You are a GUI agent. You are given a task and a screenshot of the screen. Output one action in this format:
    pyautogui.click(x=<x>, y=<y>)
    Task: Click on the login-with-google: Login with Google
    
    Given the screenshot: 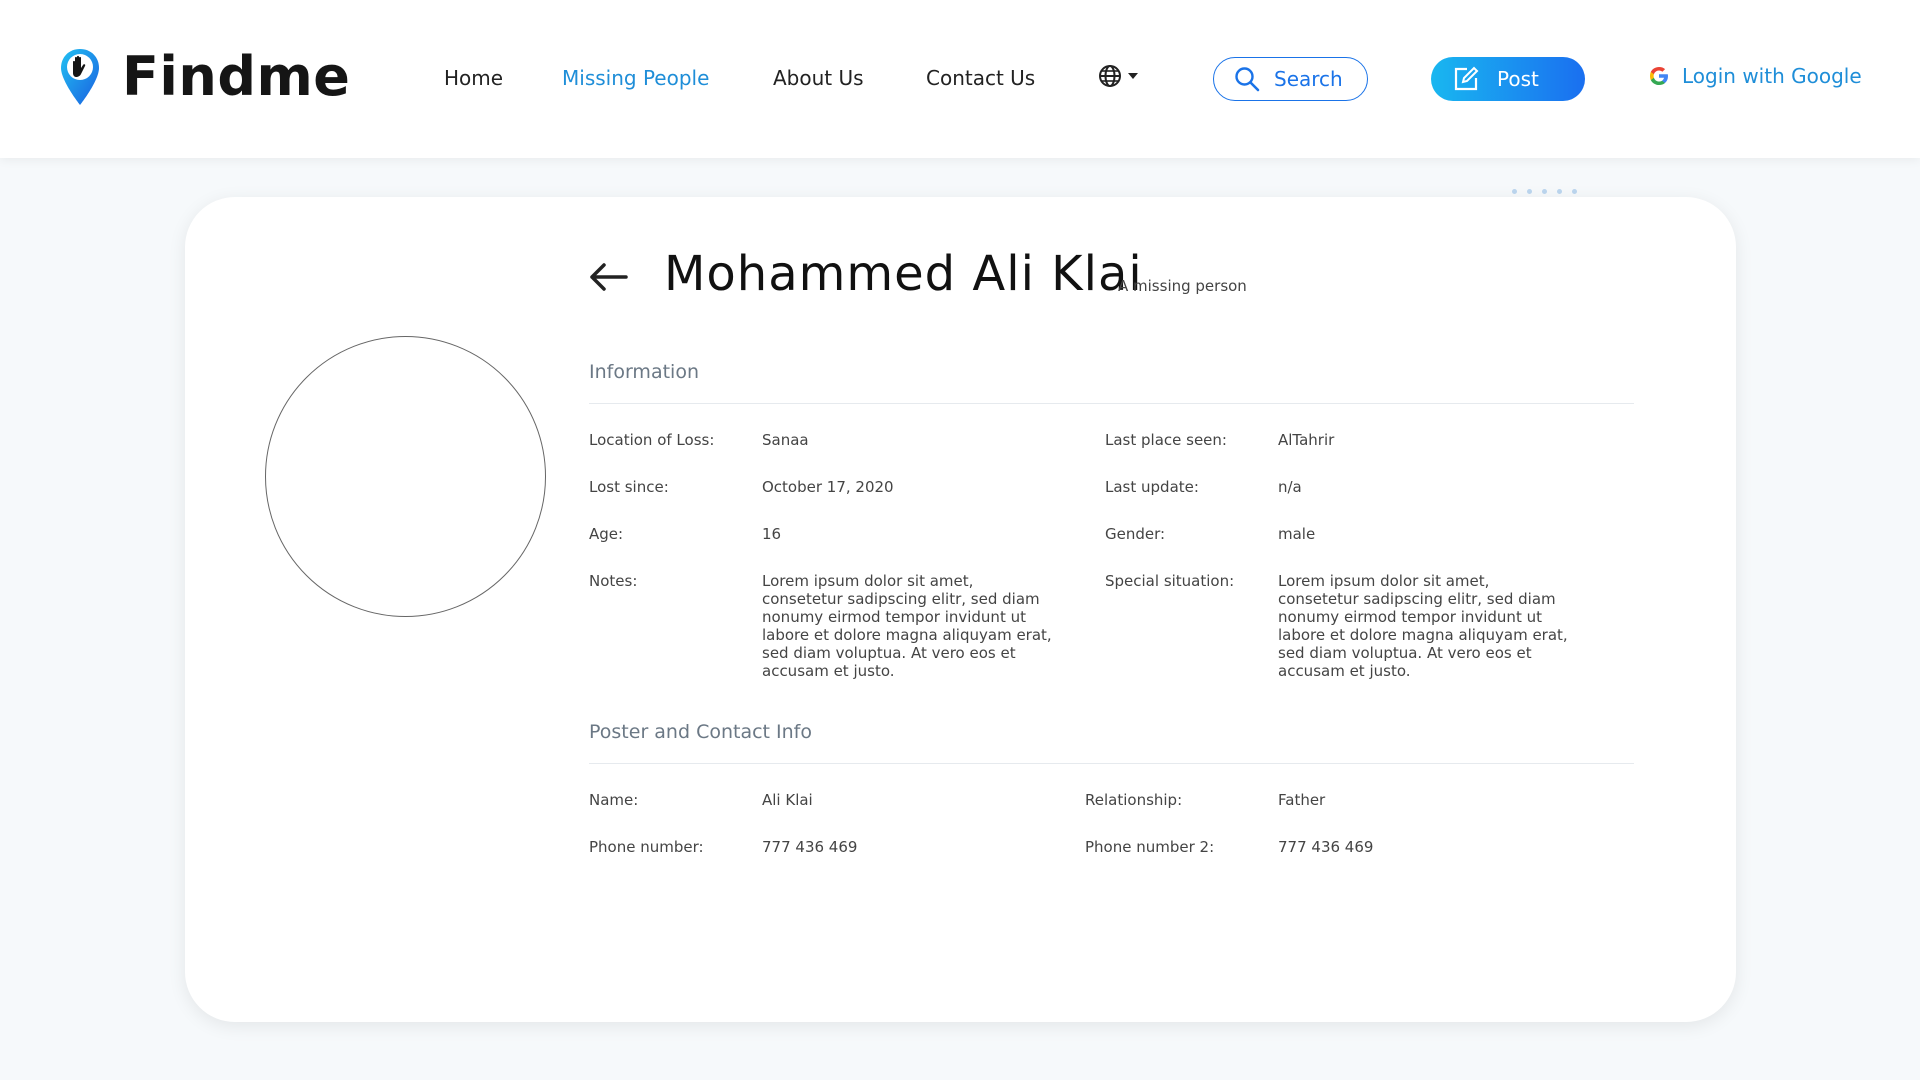 What is the action you would take?
    pyautogui.click(x=1755, y=76)
    